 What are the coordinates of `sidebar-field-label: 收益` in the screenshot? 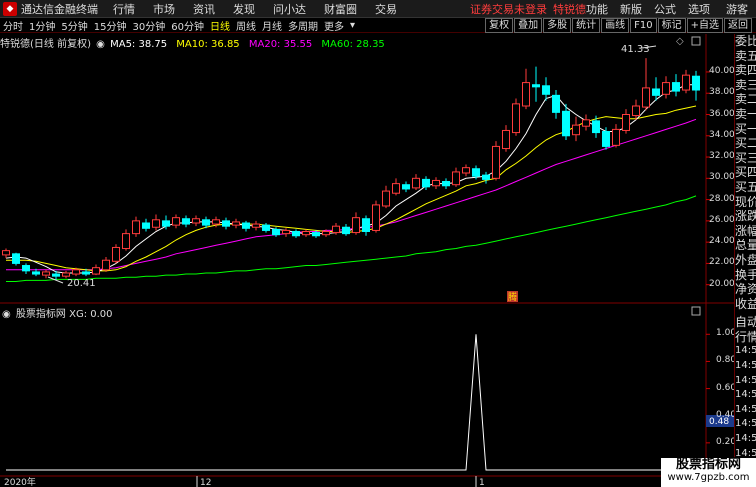 It's located at (745, 303).